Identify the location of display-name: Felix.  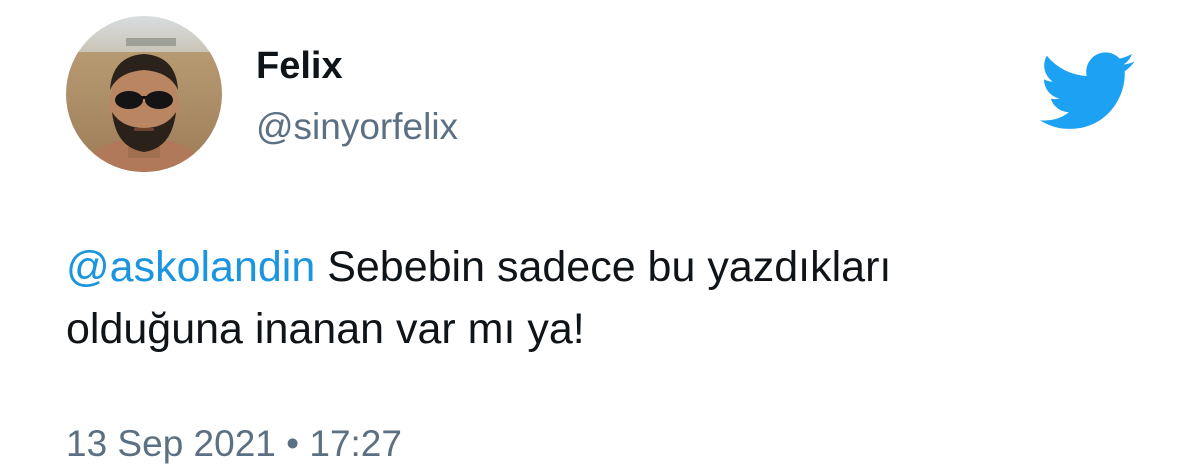
(299, 66).